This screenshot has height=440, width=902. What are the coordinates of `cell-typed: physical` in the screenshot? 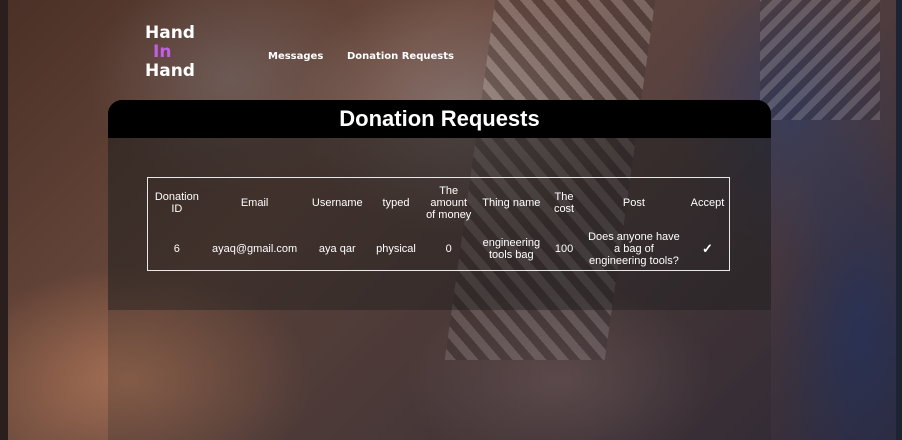 It's located at (396, 248).